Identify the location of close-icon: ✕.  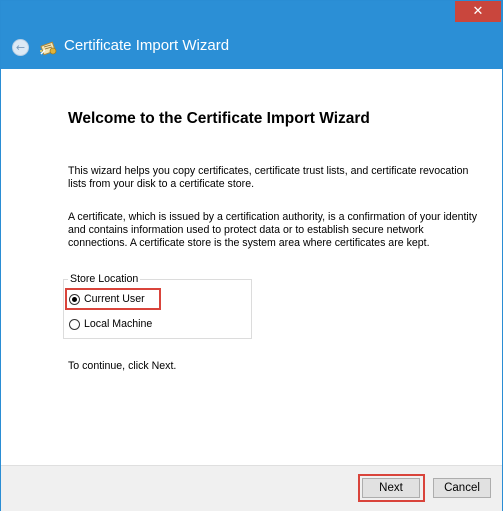
(478, 11).